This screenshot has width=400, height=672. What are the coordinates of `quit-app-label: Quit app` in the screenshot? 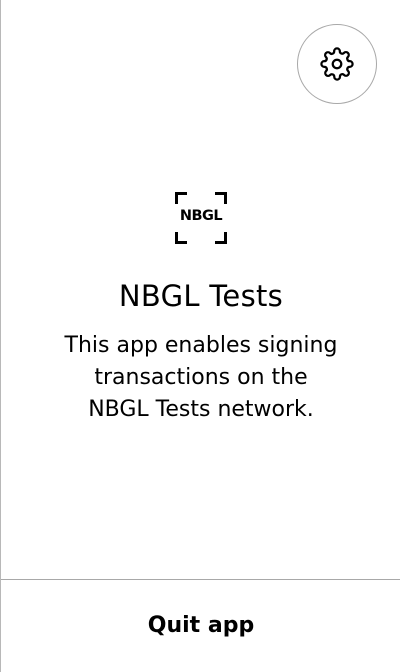 It's located at (201, 625).